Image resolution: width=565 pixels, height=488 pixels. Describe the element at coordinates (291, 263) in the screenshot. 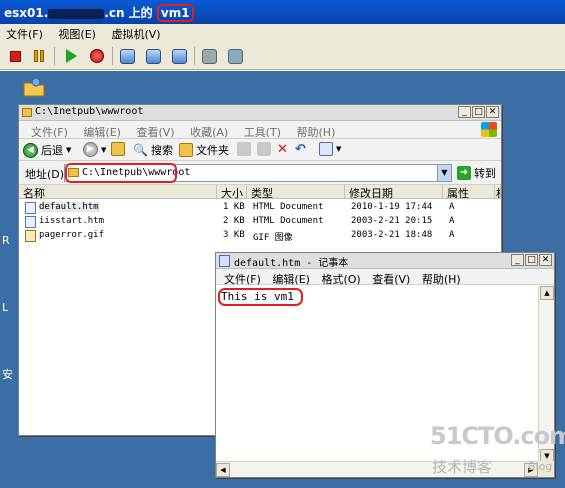

I see `notepad-title: default.htm - 记事本` at that location.